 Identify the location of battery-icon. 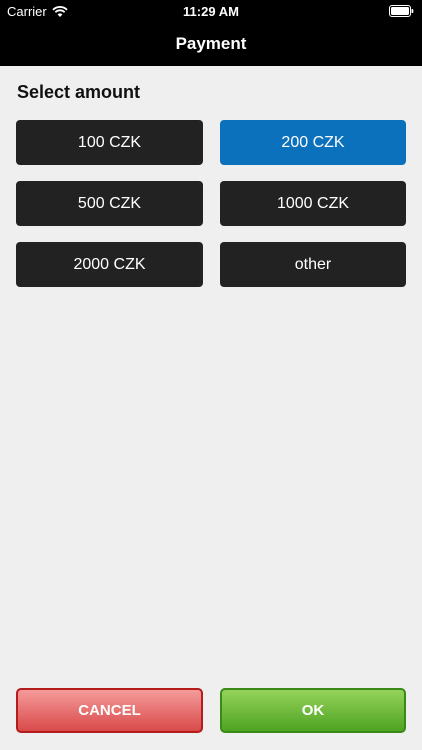
(401, 11).